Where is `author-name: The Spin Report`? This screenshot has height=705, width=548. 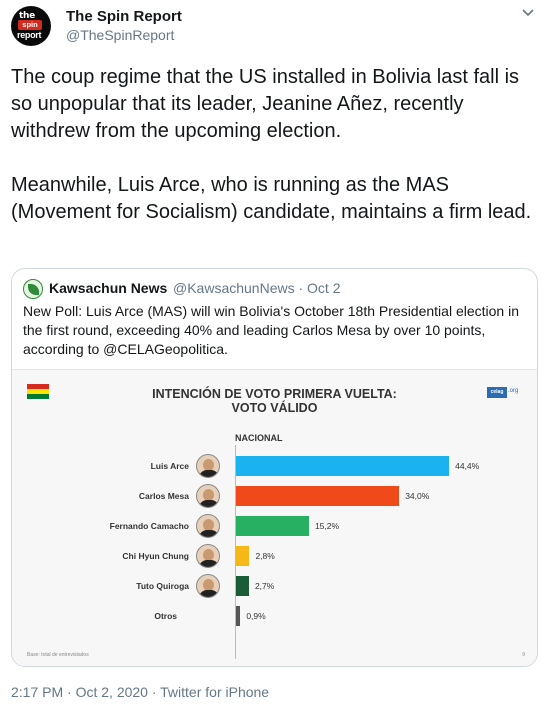 author-name: The Spin Report is located at coordinates (124, 16).